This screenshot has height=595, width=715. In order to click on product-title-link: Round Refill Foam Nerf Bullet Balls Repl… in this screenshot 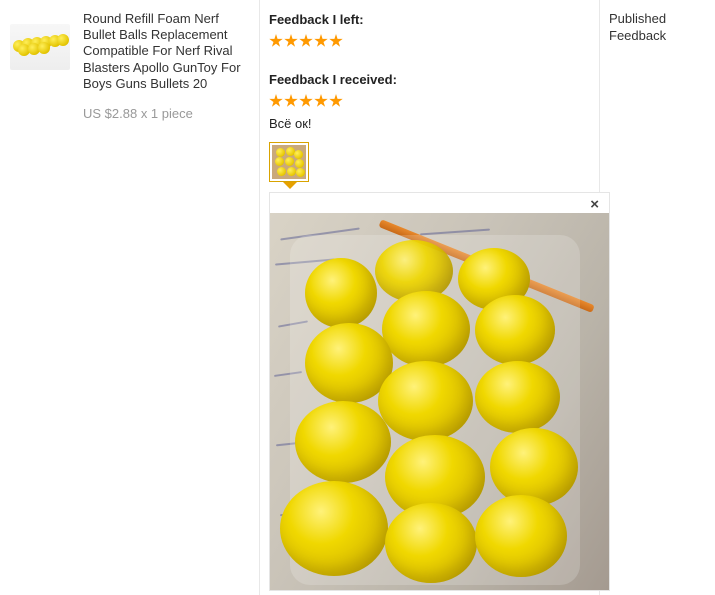, I will do `click(168, 51)`.